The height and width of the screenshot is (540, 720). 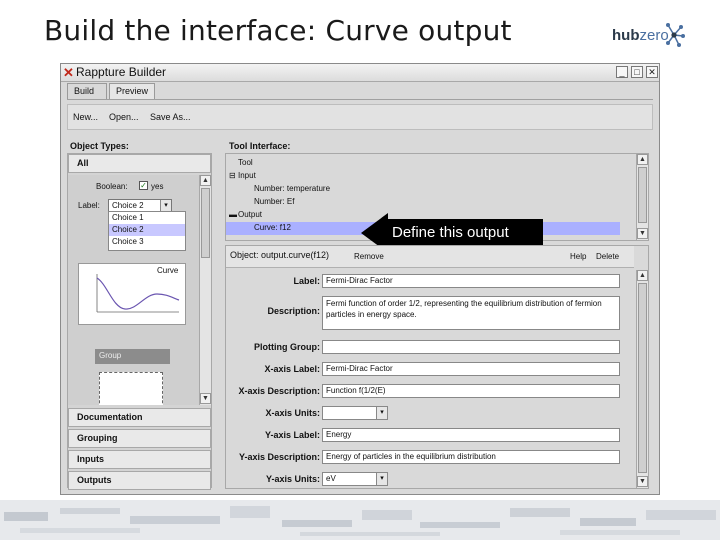 I want to click on accordion-inputs: Inputs, so click(x=139, y=459).